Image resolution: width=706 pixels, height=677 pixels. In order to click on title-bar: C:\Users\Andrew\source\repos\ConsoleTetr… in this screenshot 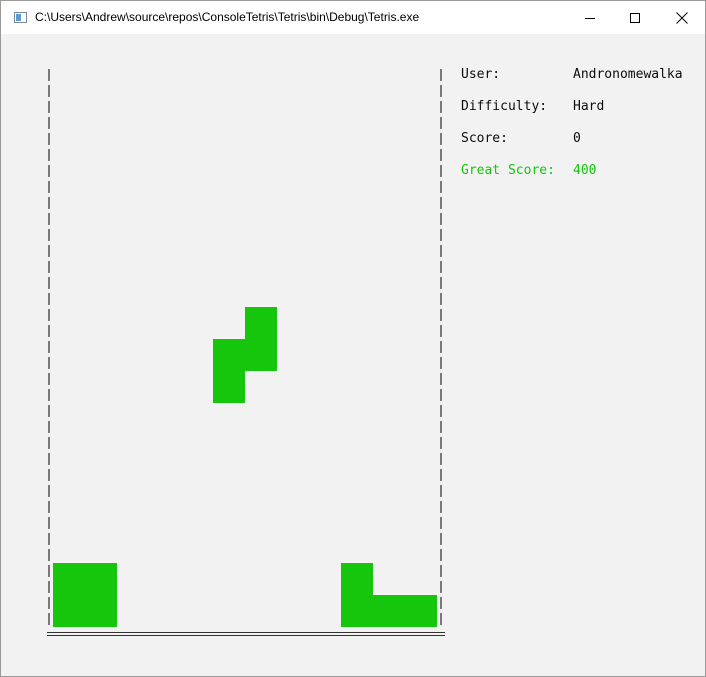, I will do `click(353, 17)`.